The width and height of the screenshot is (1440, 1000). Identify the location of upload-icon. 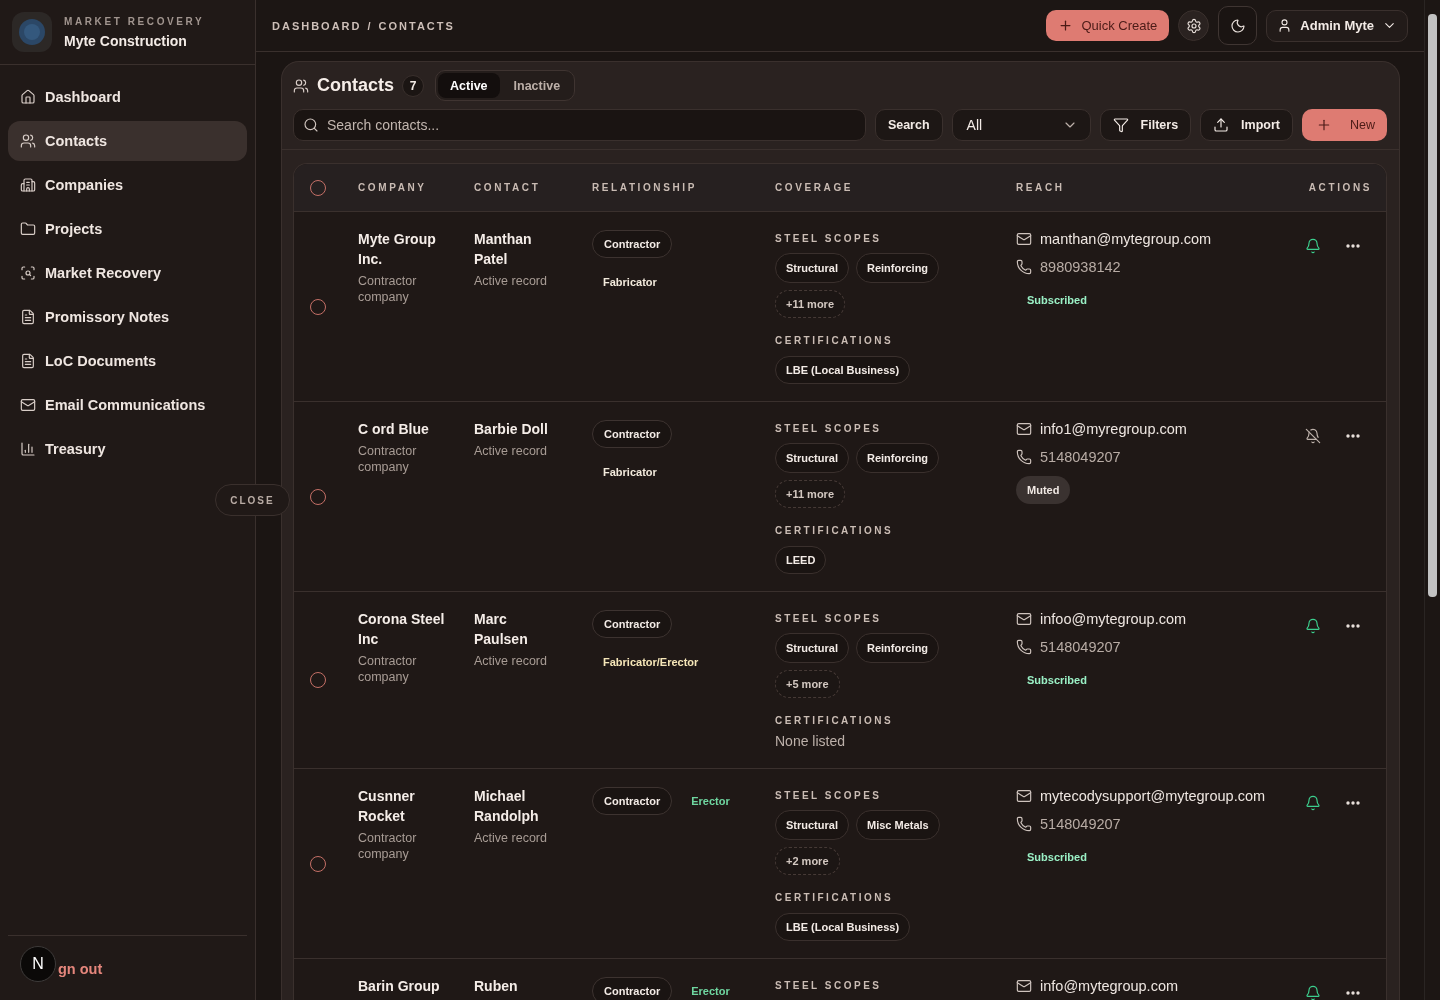
(1221, 125).